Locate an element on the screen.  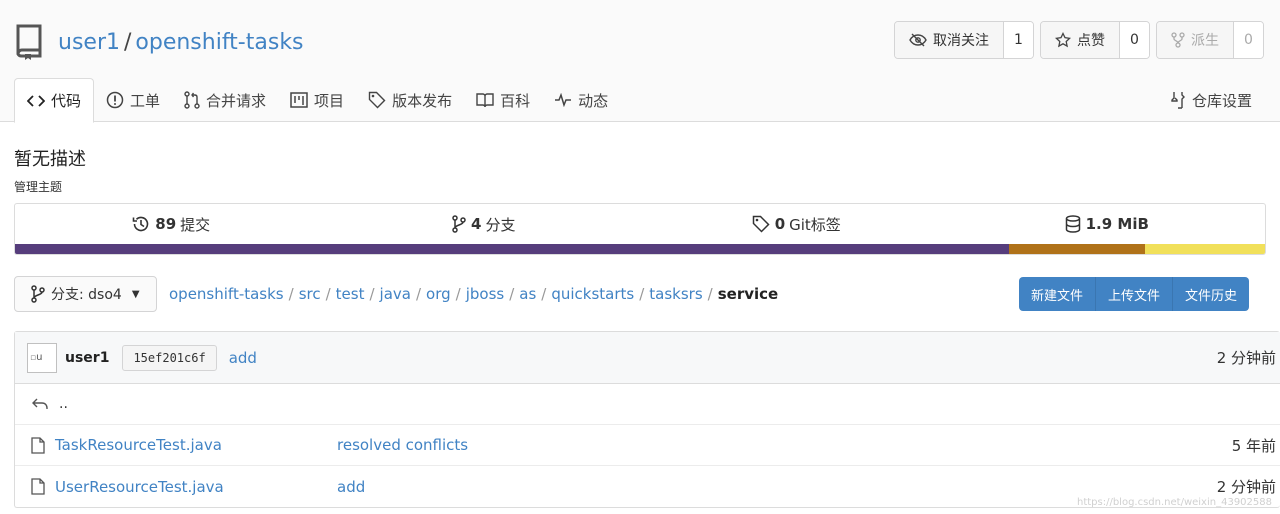
tab-releases-label: 版本发布 is located at coordinates (422, 100).